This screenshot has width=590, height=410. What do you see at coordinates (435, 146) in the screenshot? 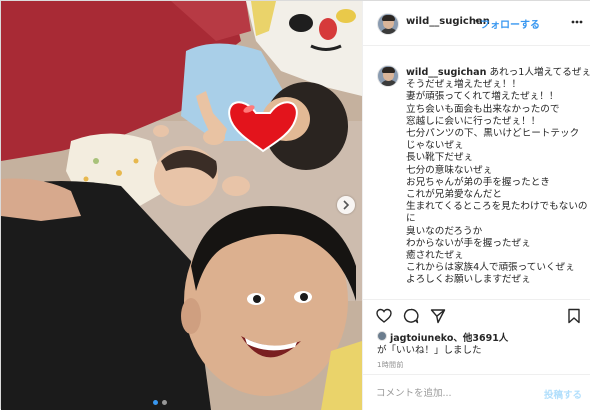
I see `caption-line: じゃないぜぇ` at bounding box center [435, 146].